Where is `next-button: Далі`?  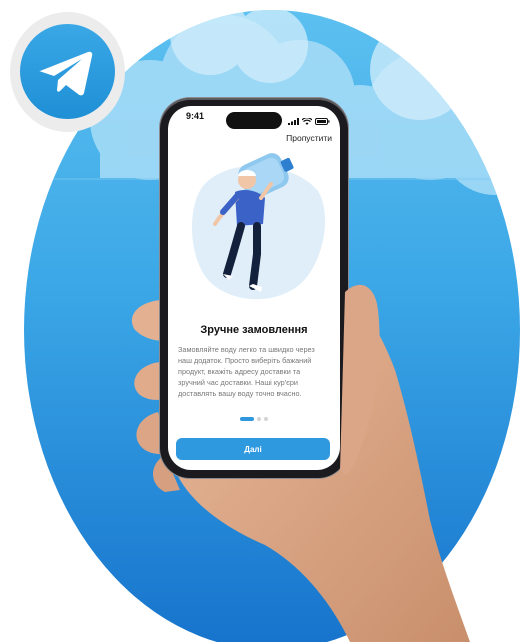
next-button: Далі is located at coordinates (253, 449).